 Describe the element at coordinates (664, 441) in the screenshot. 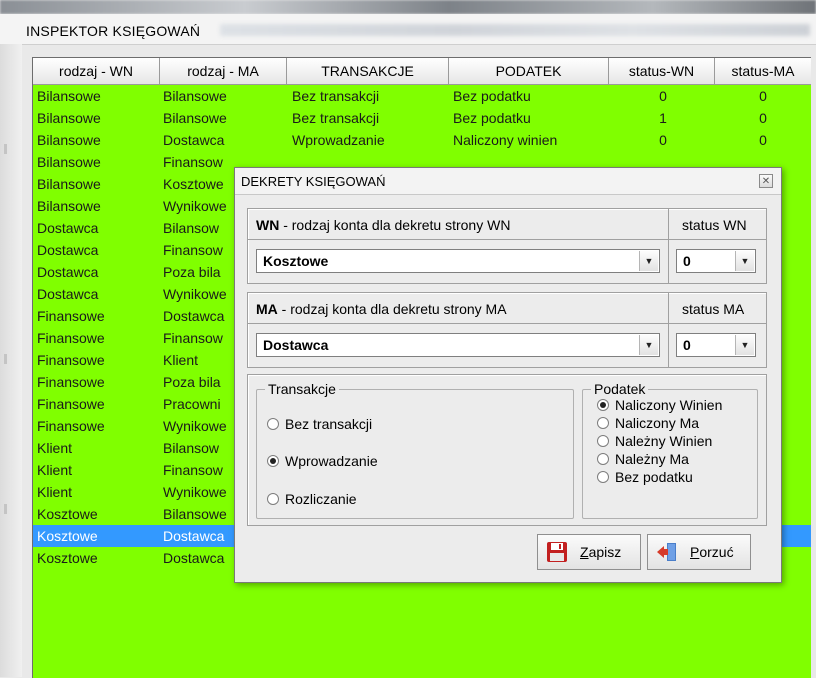

I see `podatek-radio-label: Należny Winien` at that location.